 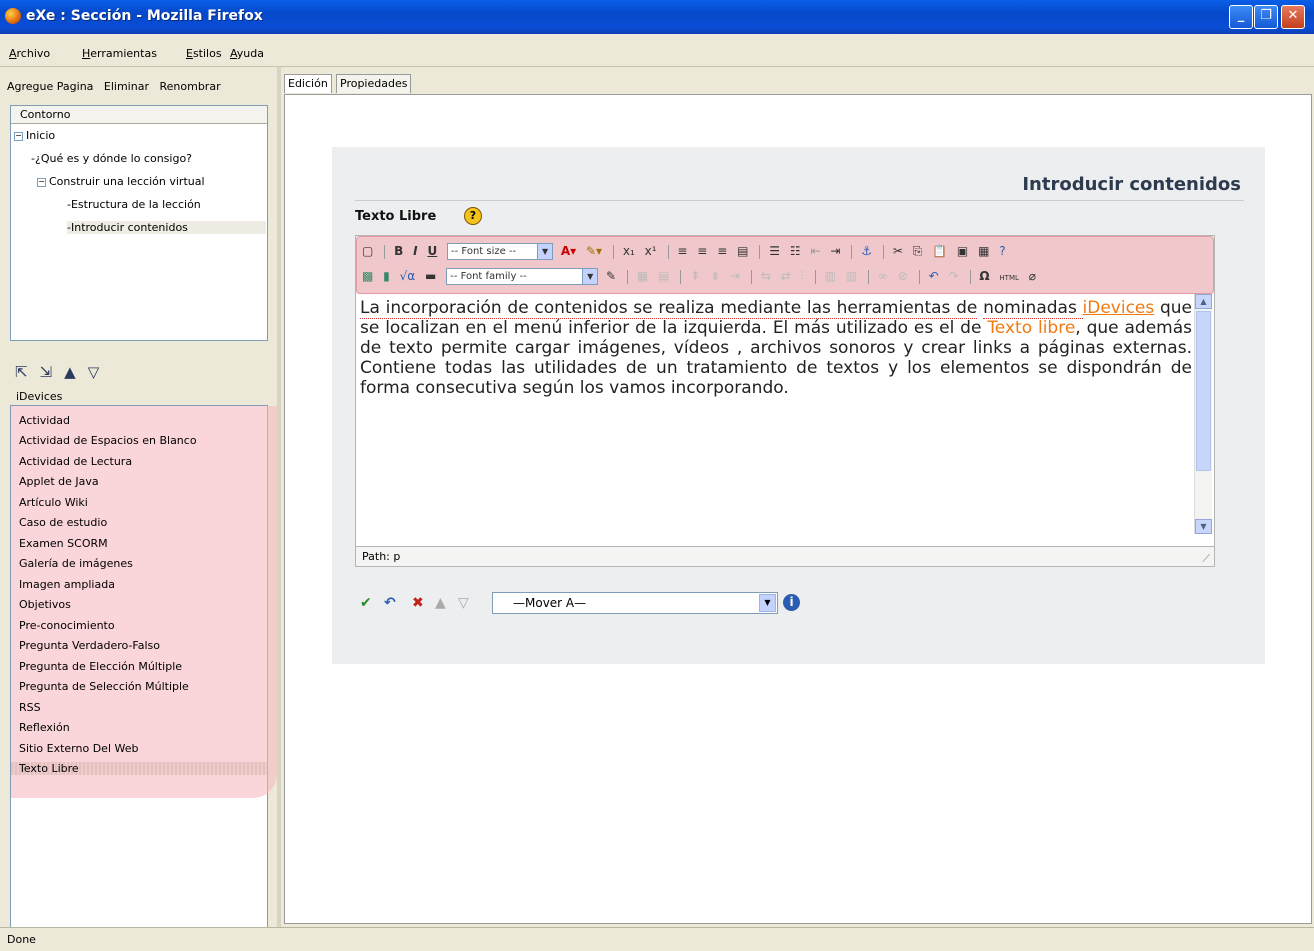 What do you see at coordinates (1008, 278) in the screenshot?
I see `html-source-icon: HTML` at bounding box center [1008, 278].